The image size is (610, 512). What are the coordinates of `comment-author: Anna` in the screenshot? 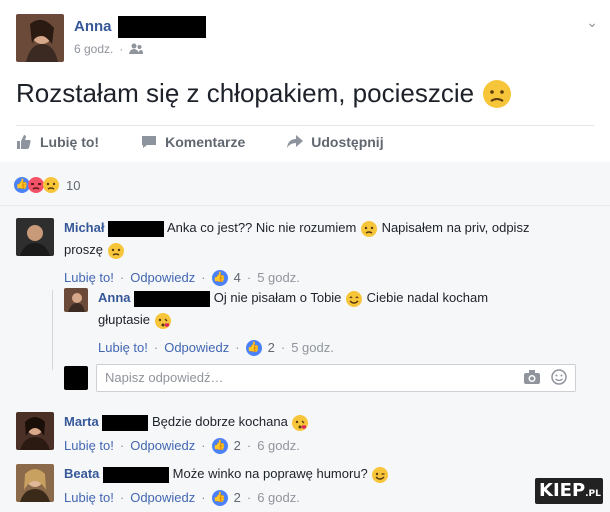 It's located at (114, 297).